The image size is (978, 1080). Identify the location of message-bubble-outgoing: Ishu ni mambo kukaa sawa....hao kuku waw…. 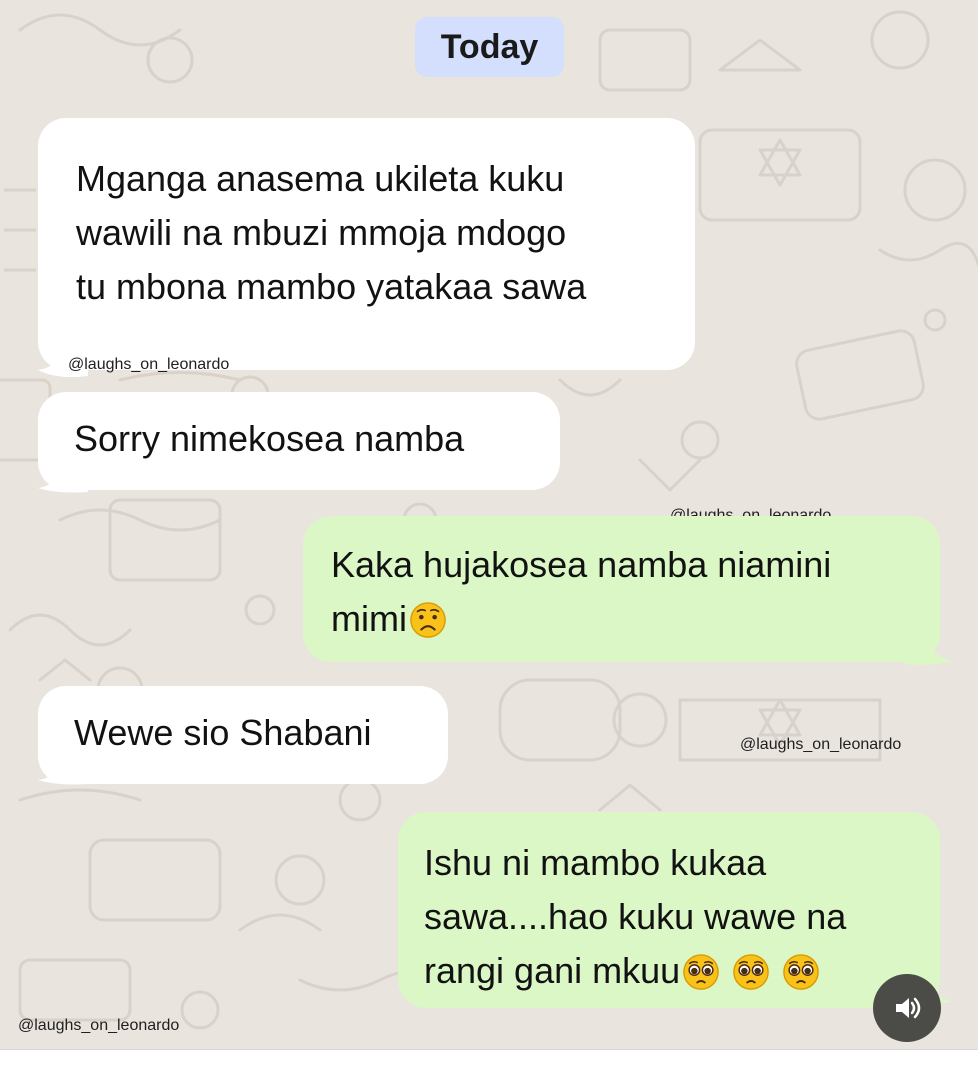
(669, 910).